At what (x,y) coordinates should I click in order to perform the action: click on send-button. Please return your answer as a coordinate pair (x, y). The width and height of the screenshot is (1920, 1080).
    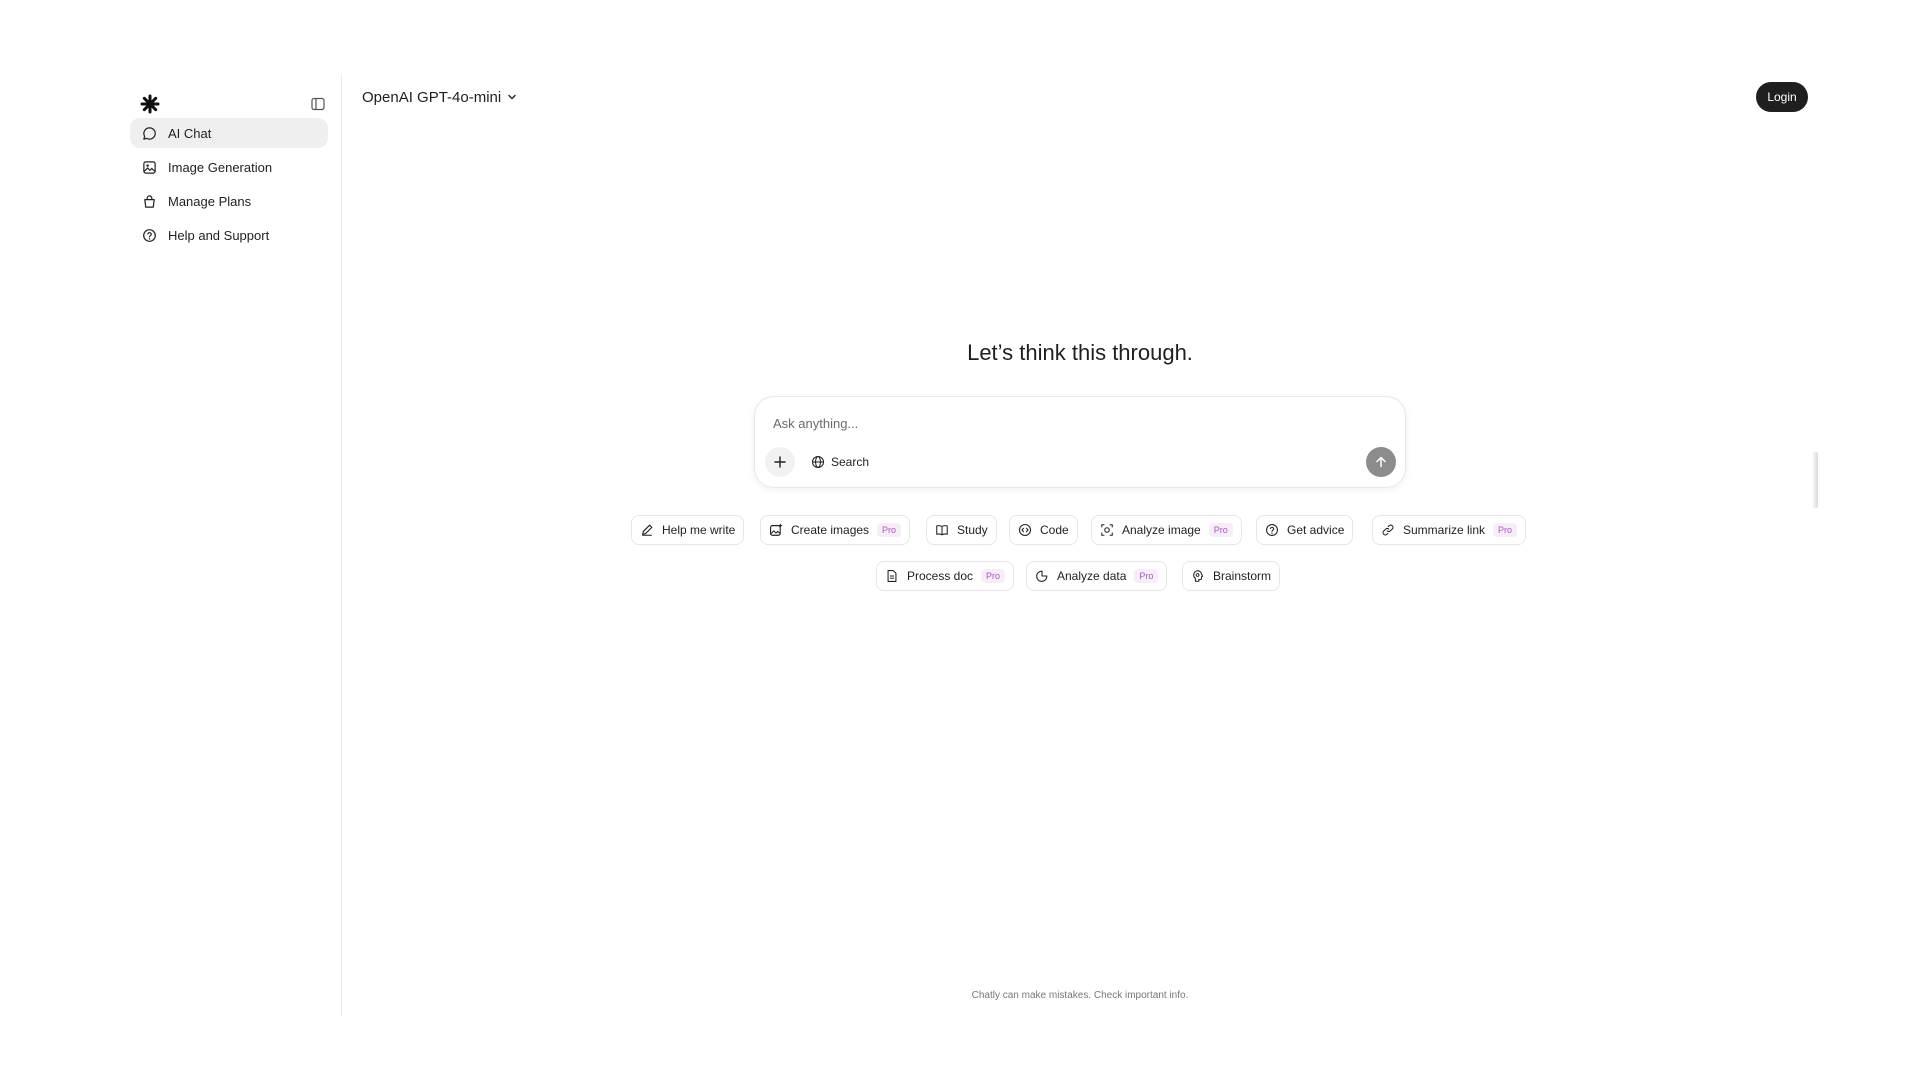
    Looking at the image, I should click on (1381, 462).